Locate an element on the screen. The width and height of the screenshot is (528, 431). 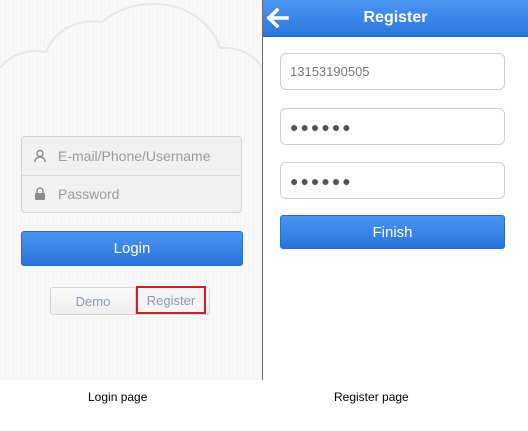
finish-button: Finish is located at coordinates (392, 232).